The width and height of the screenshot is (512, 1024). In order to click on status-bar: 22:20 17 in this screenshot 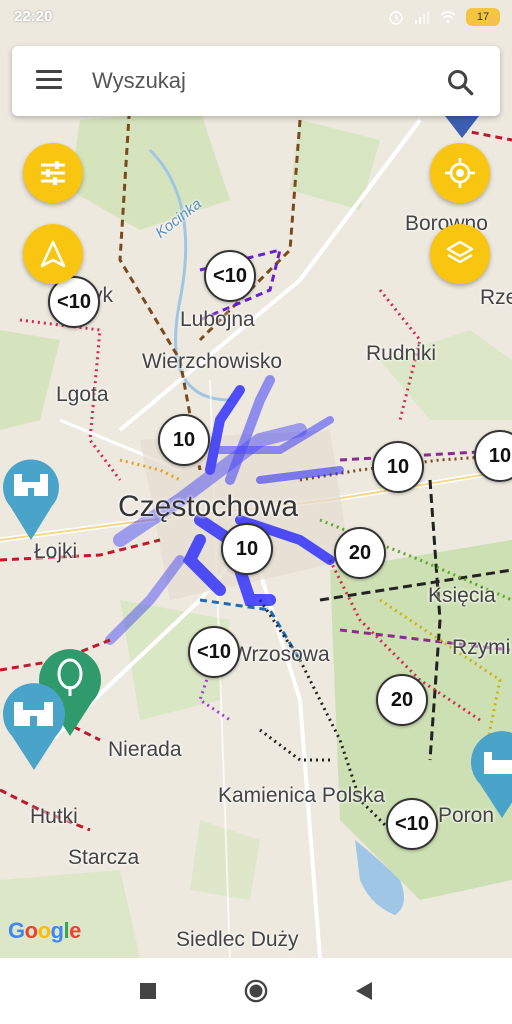, I will do `click(256, 17)`.